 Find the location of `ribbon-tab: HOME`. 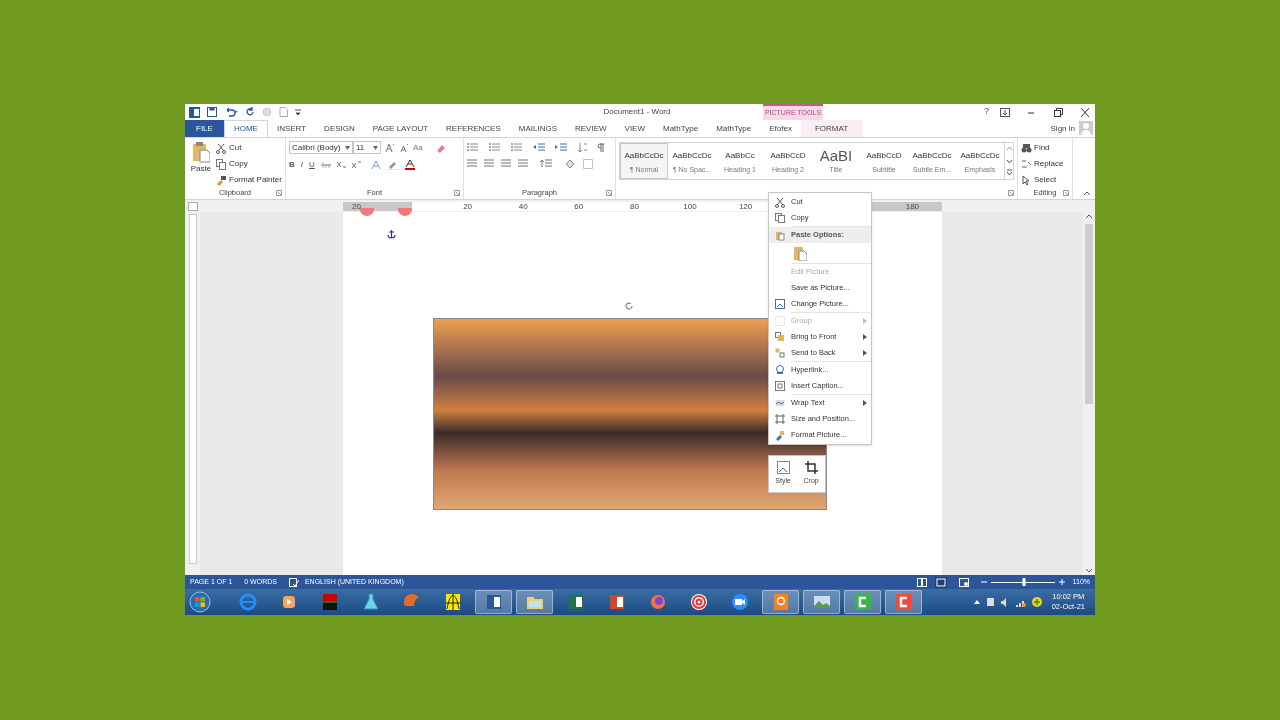

ribbon-tab: HOME is located at coordinates (245, 128).